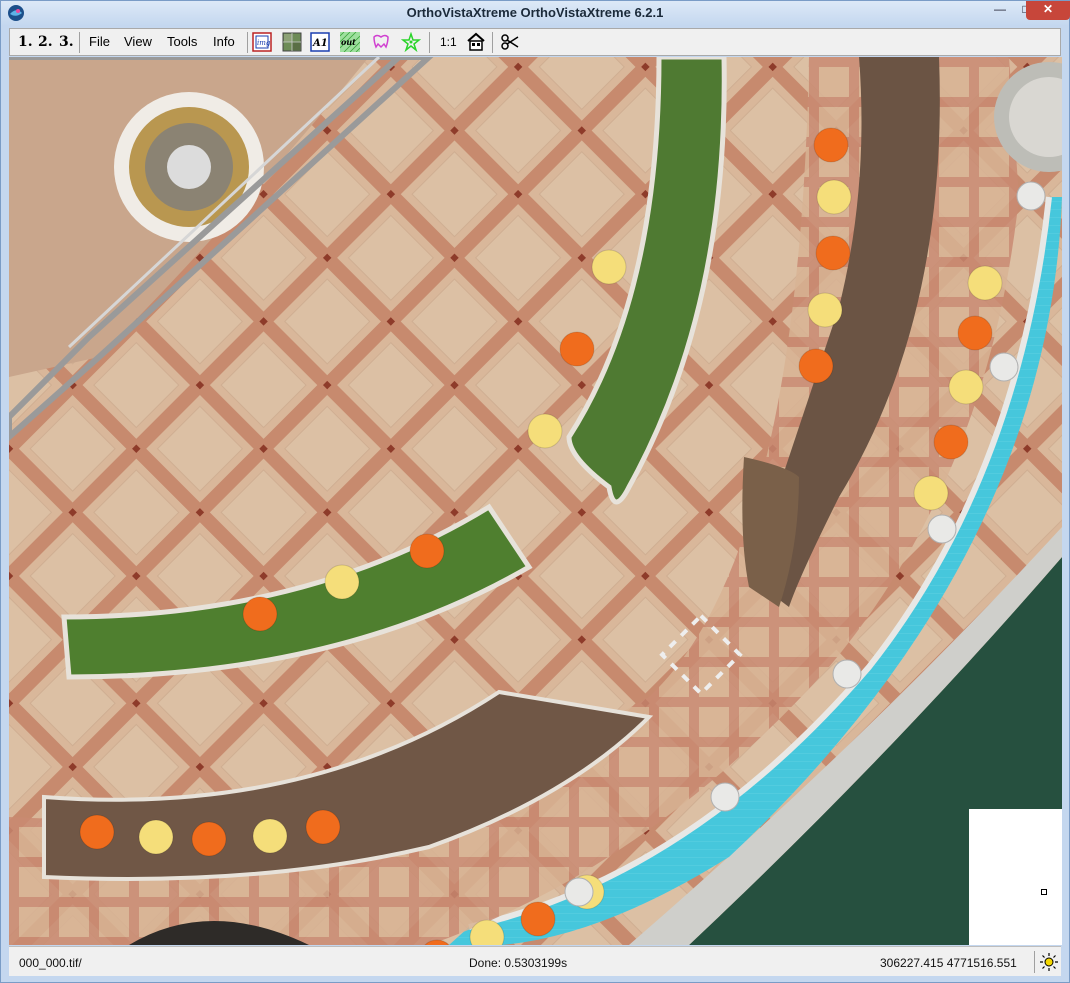 The height and width of the screenshot is (983, 1070). Describe the element at coordinates (1000, 10) in the screenshot. I see `minimize-button: —` at that location.